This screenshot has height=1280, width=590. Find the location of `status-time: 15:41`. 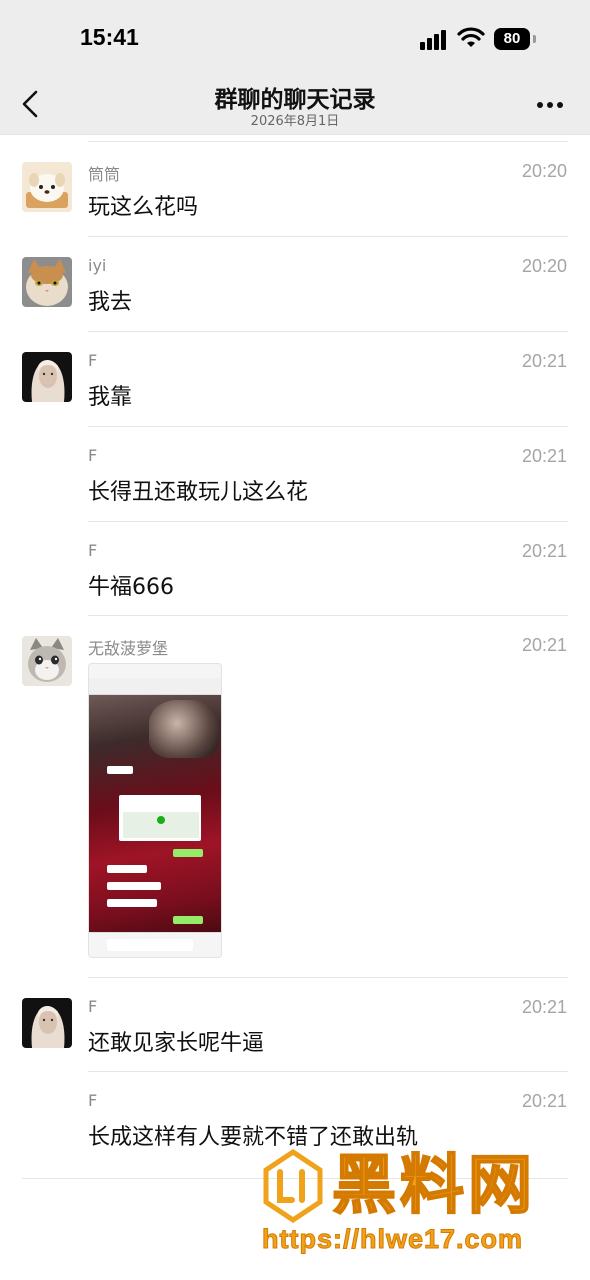

status-time: 15:41 is located at coordinates (109, 37).